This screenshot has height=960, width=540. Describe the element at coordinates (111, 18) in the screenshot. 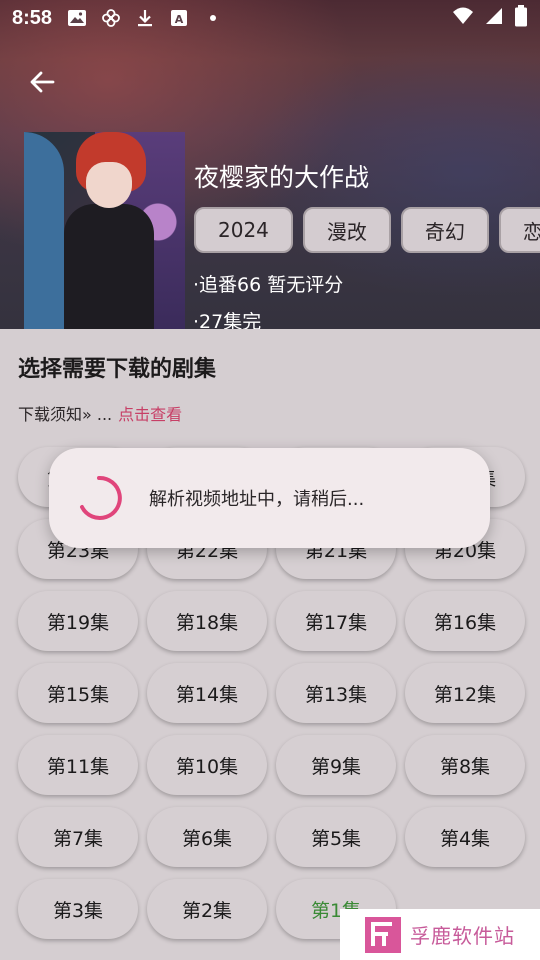

I see `pinwheel-icon` at that location.